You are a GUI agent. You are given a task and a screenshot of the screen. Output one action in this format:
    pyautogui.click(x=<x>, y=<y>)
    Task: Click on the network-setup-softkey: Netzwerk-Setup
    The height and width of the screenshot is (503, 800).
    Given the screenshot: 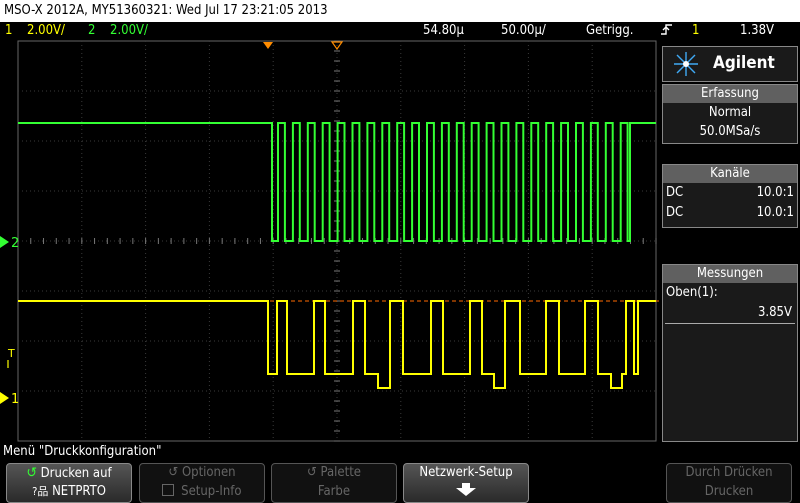 What is the action you would take?
    pyautogui.click(x=466, y=483)
    